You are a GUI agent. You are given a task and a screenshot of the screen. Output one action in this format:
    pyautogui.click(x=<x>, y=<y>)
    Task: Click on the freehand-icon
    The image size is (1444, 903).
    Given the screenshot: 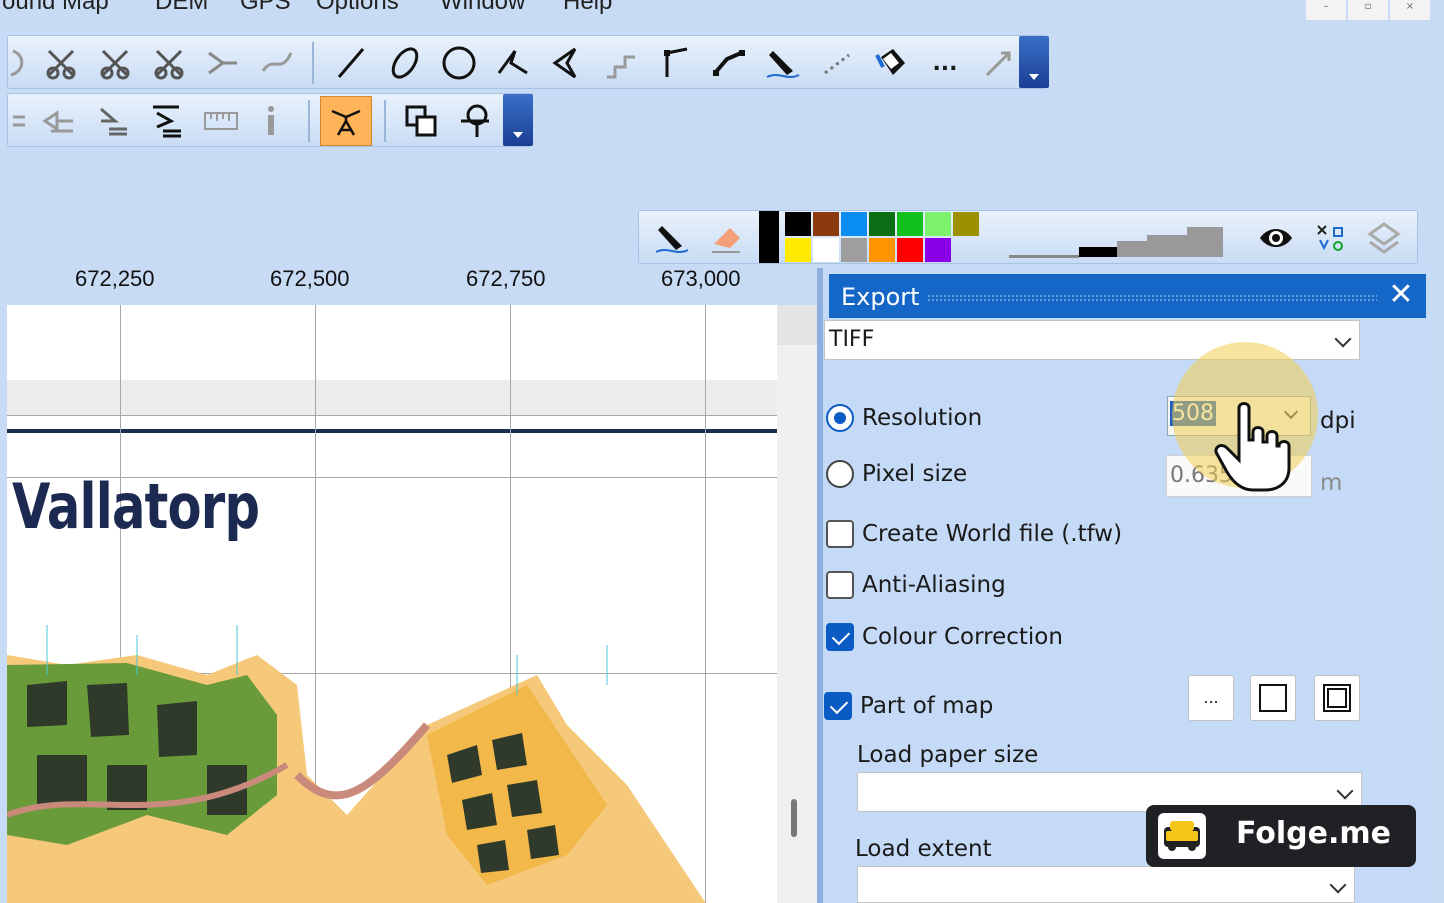 What is the action you would take?
    pyautogui.click(x=513, y=63)
    